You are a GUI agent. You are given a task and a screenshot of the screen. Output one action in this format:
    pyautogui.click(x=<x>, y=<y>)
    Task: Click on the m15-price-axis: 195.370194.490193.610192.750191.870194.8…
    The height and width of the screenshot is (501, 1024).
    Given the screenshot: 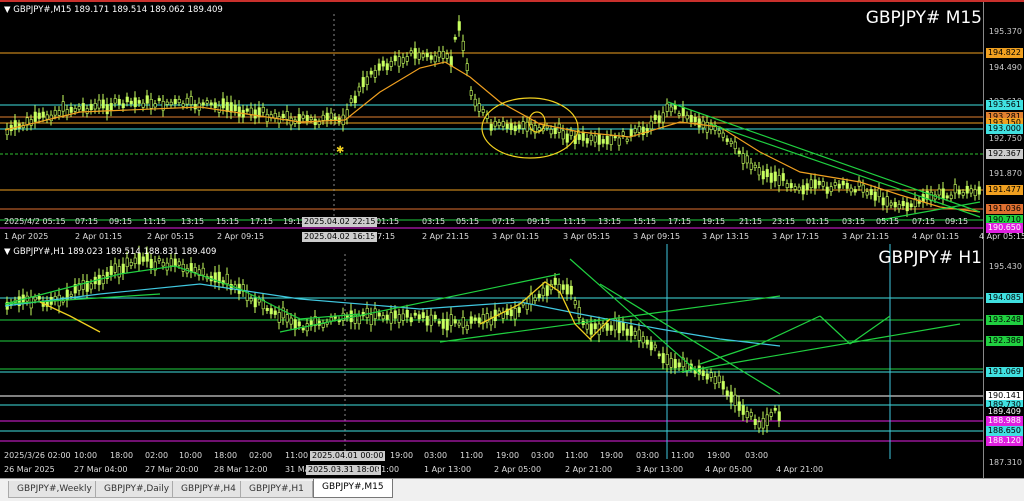 What is the action you would take?
    pyautogui.click(x=1003, y=123)
    